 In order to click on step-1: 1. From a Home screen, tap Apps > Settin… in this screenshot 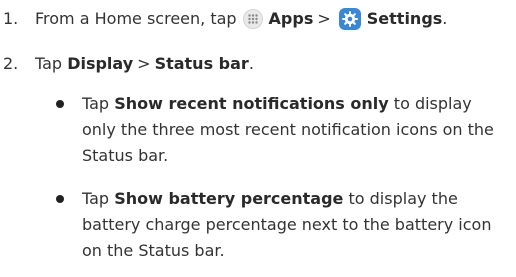, I will do `click(223, 19)`.